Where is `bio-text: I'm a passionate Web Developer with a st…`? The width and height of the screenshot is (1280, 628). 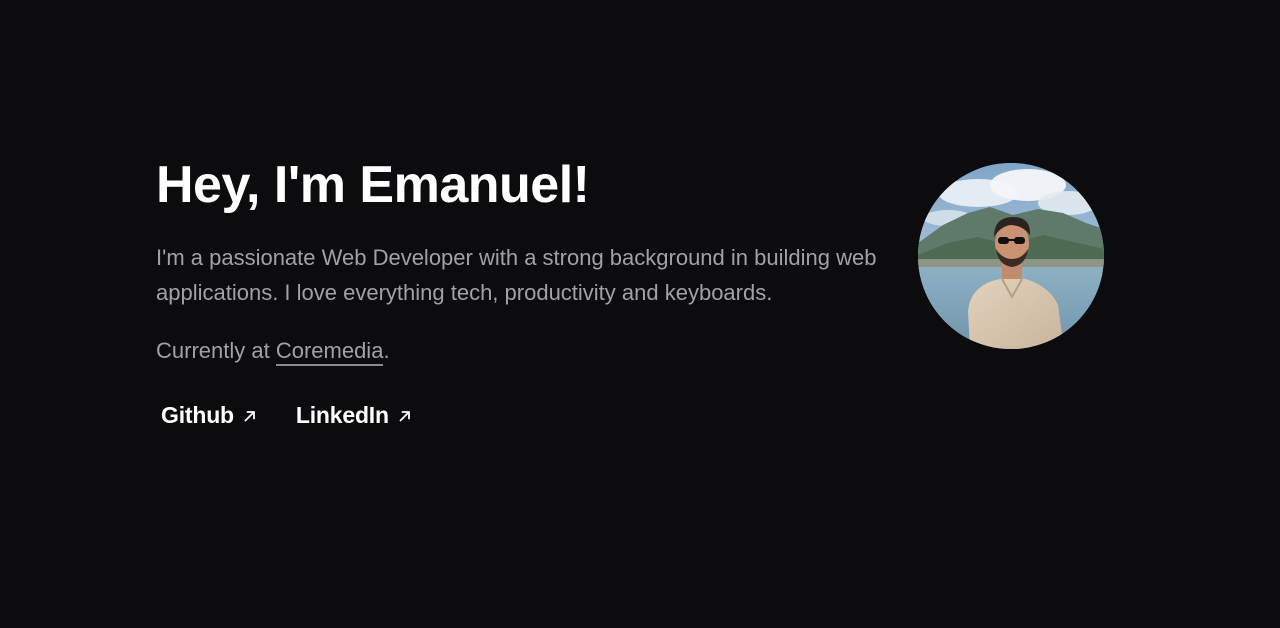
bio-text: I'm a passionate Web Developer with a st… is located at coordinates (516, 275).